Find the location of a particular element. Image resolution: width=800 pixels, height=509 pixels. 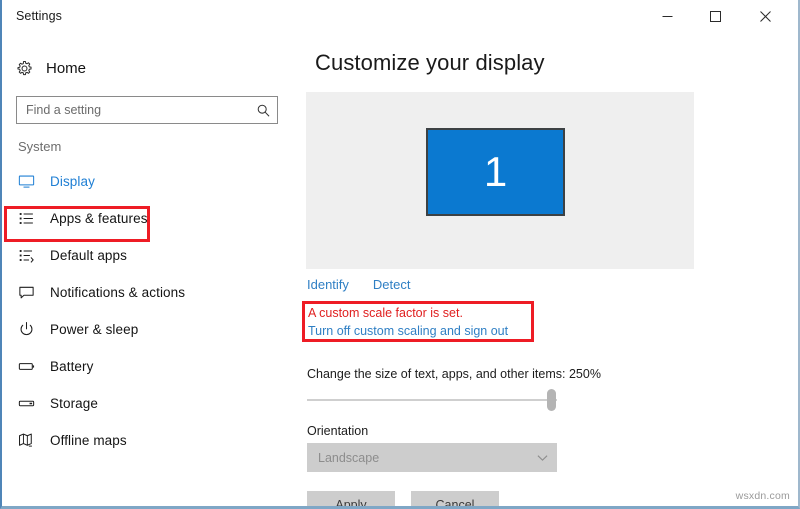

list-icon is located at coordinates (26, 218).